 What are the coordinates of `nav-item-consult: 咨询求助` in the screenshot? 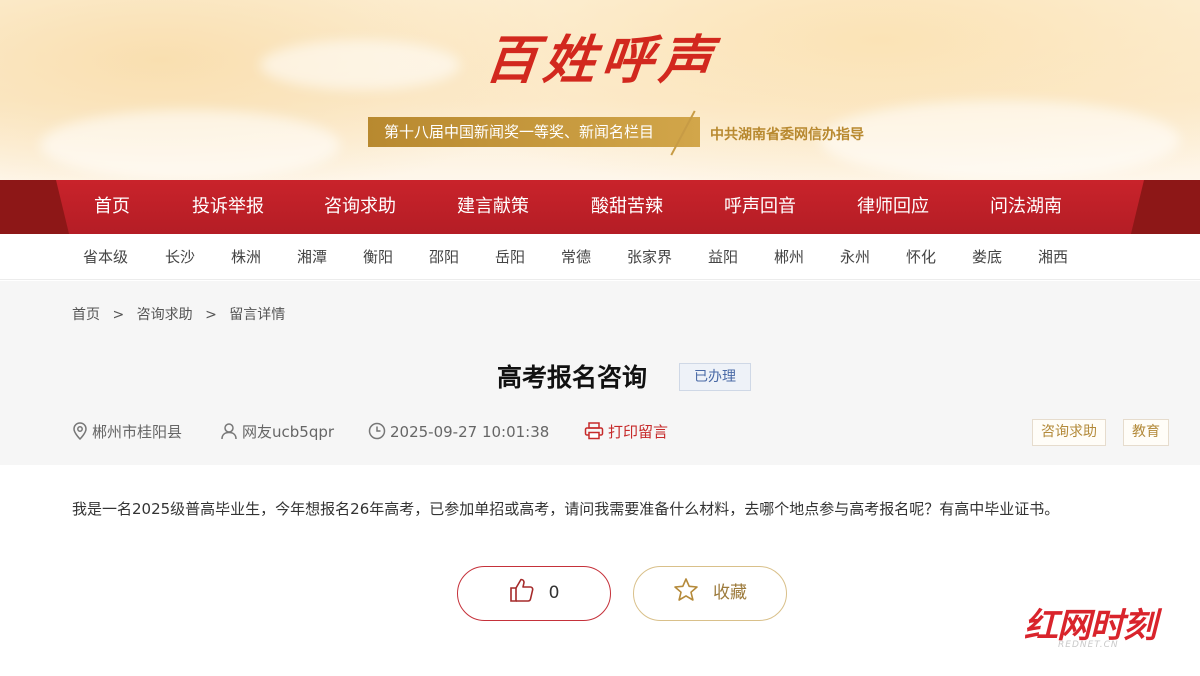 It's located at (360, 207).